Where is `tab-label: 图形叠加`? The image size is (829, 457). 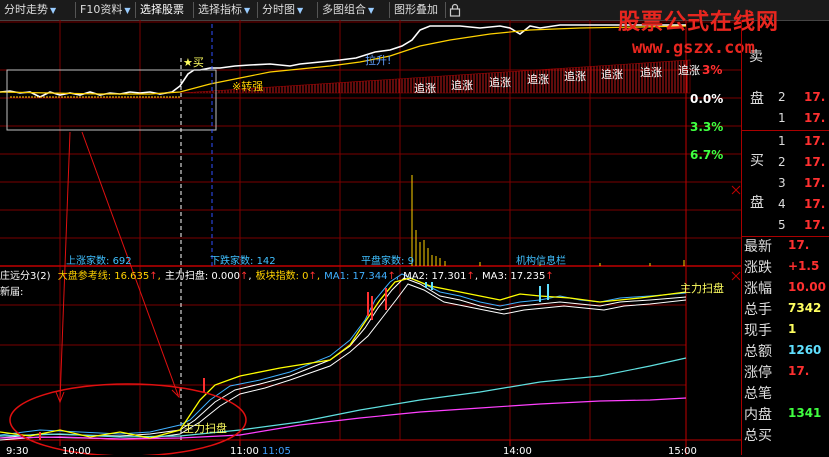 tab-label: 图形叠加 is located at coordinates (416, 9).